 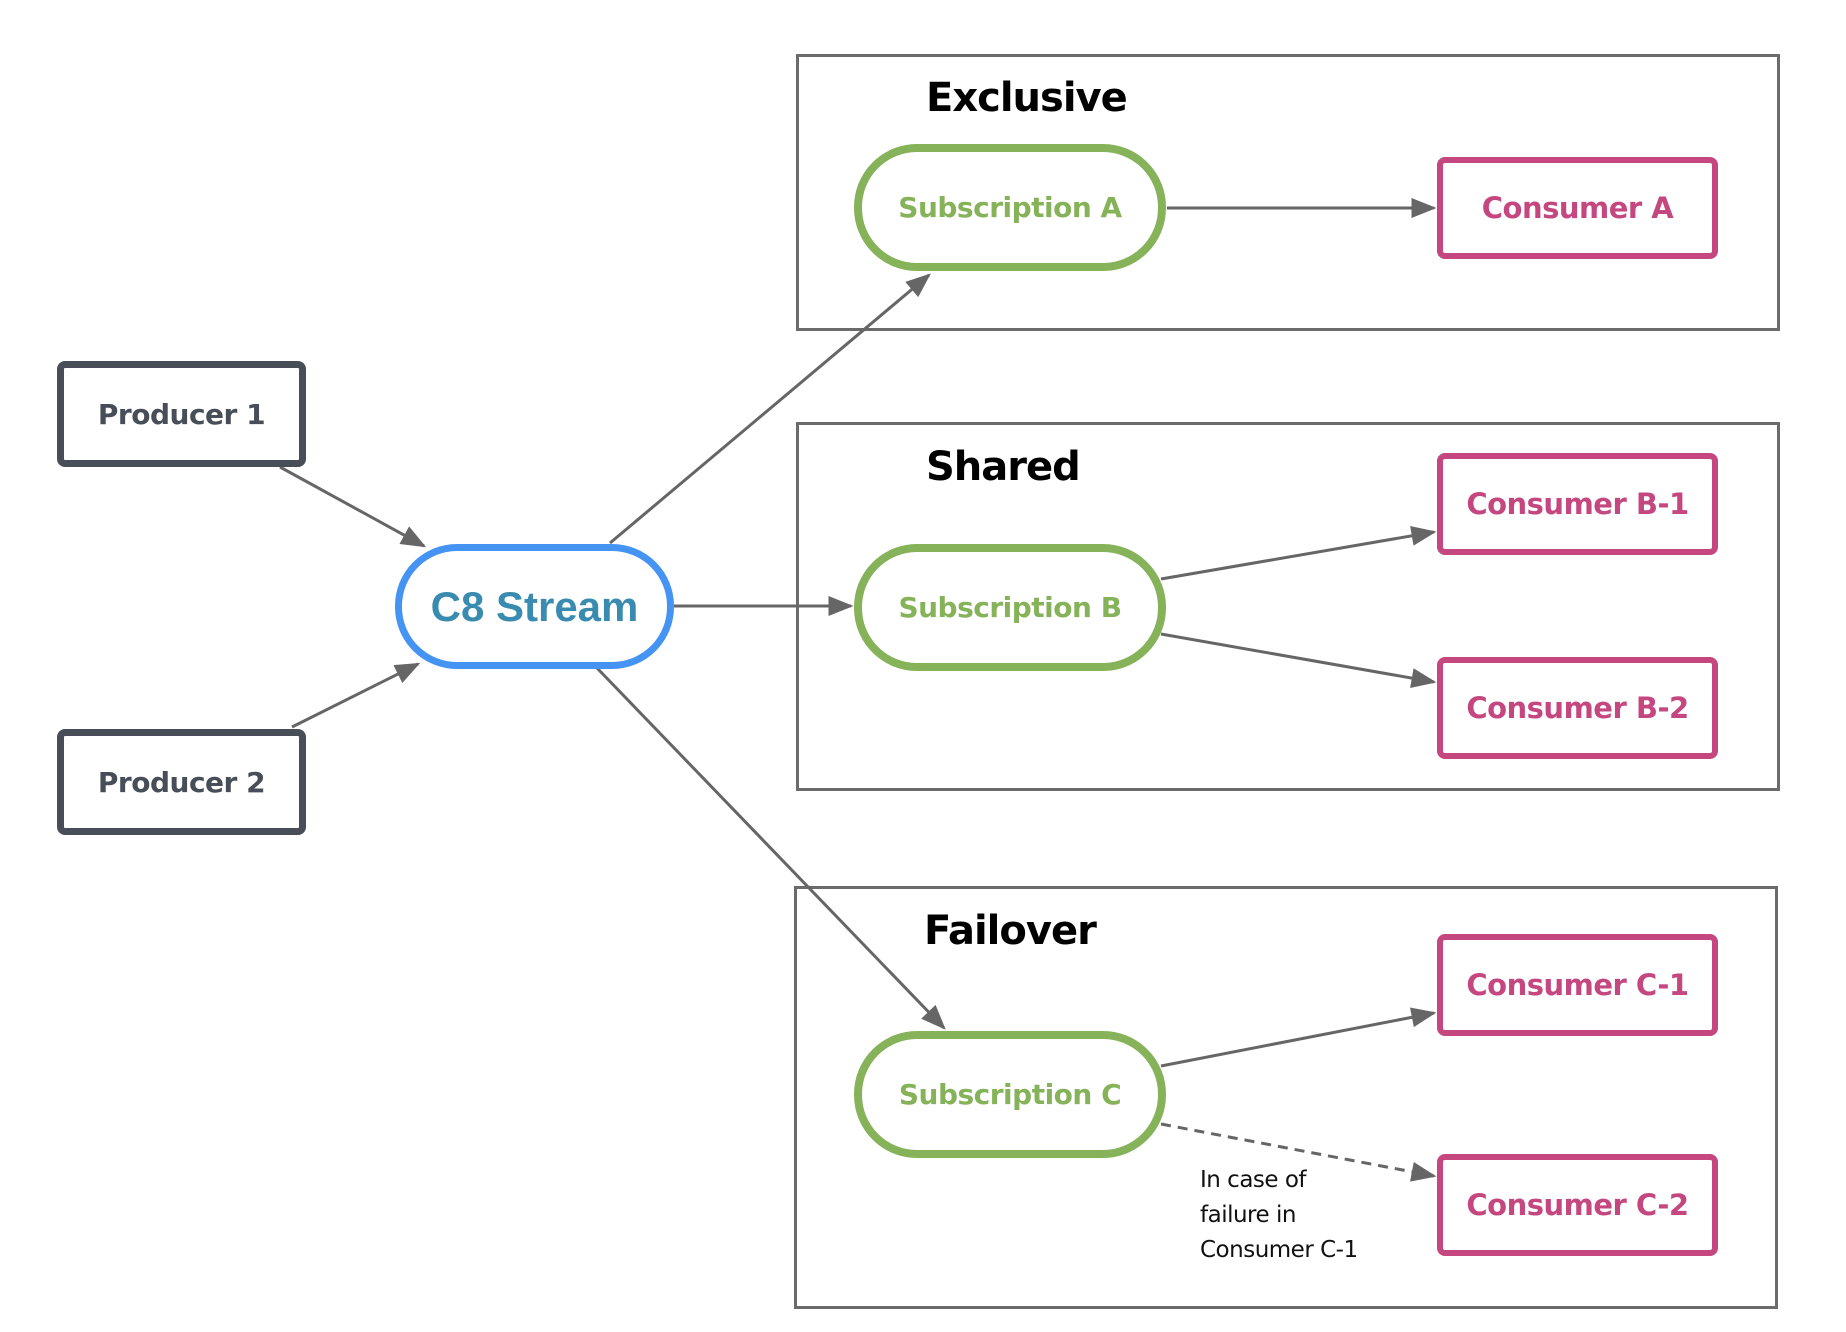 I want to click on edge-producer-1-to-c8-stream, so click(x=353, y=506).